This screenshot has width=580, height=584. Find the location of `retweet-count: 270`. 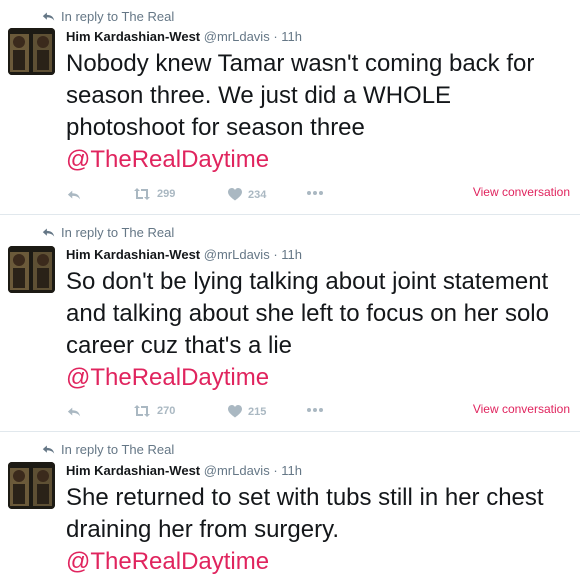

retweet-count: 270 is located at coordinates (166, 411).